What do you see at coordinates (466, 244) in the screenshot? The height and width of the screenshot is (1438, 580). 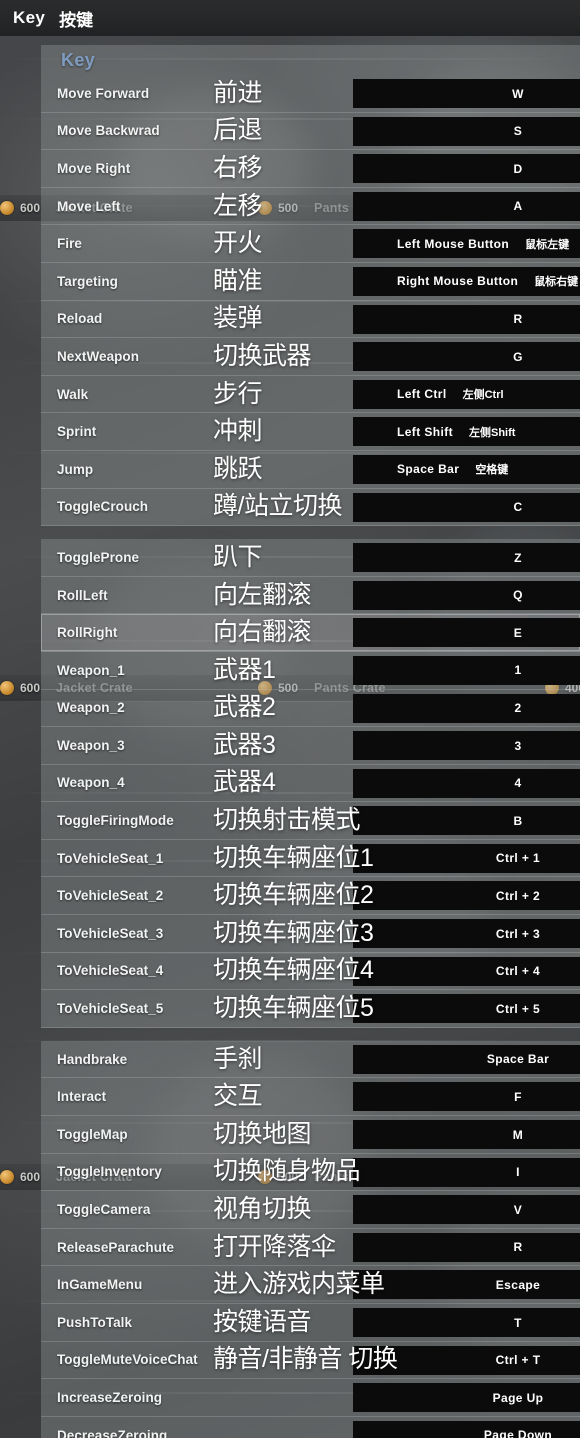 I see `key-binding-button: Left Mouse Button 鼠标左键` at bounding box center [466, 244].